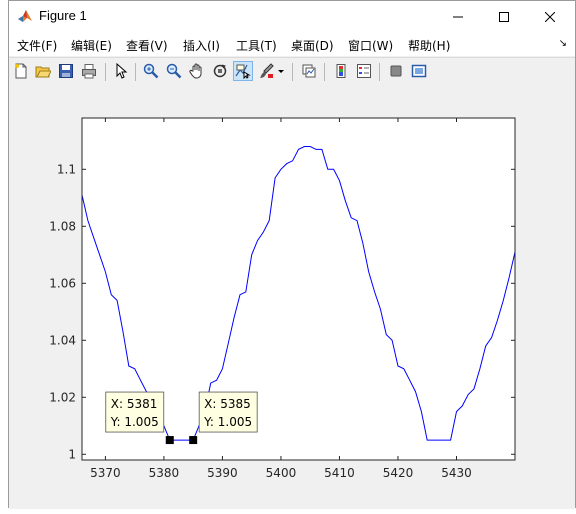 The width and height of the screenshot is (576, 514). I want to click on y-tick-label: 1.08, so click(62, 226).